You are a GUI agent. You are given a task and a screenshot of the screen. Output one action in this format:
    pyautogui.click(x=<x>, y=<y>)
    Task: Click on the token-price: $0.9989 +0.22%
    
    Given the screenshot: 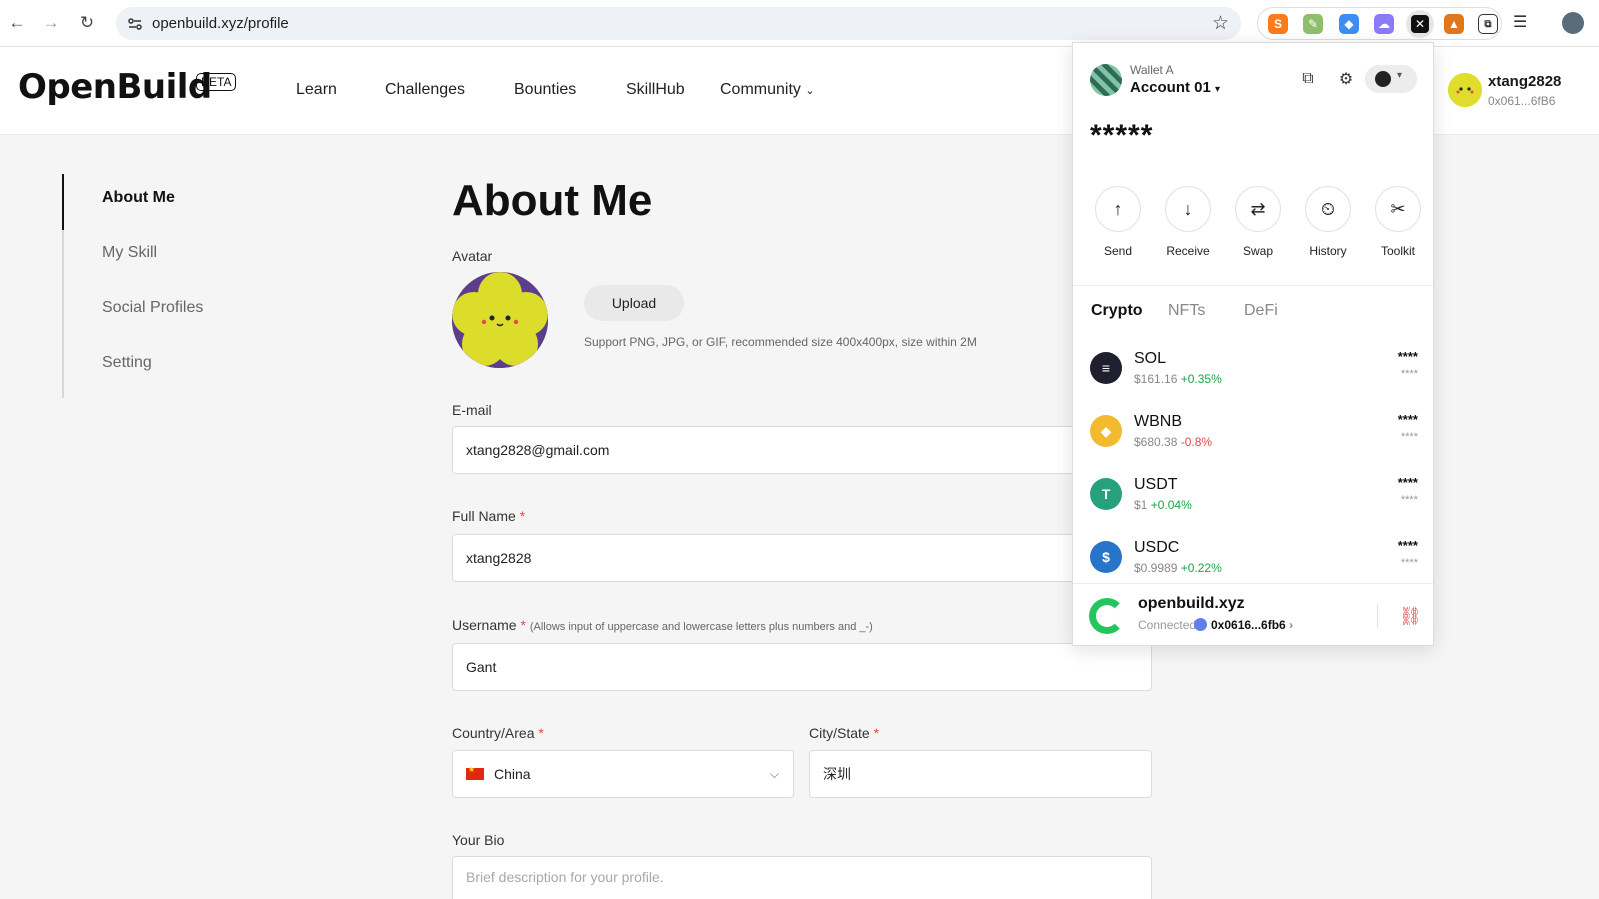 What is the action you would take?
    pyautogui.click(x=1178, y=568)
    